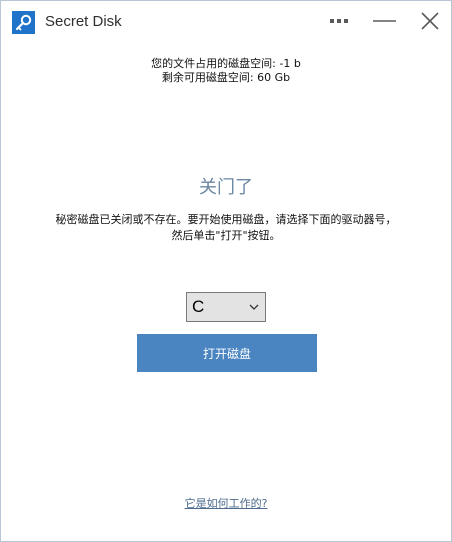 The height and width of the screenshot is (542, 452). Describe the element at coordinates (226, 504) in the screenshot. I see `how-it-works-link: 它是如何工作的?` at that location.